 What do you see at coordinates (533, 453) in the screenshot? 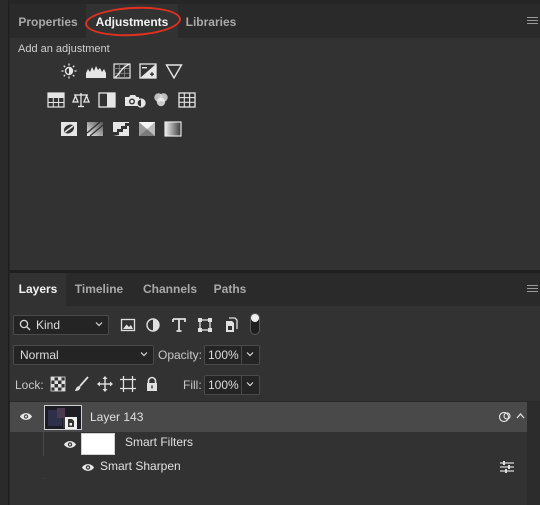
I see `layers-scrollbar` at bounding box center [533, 453].